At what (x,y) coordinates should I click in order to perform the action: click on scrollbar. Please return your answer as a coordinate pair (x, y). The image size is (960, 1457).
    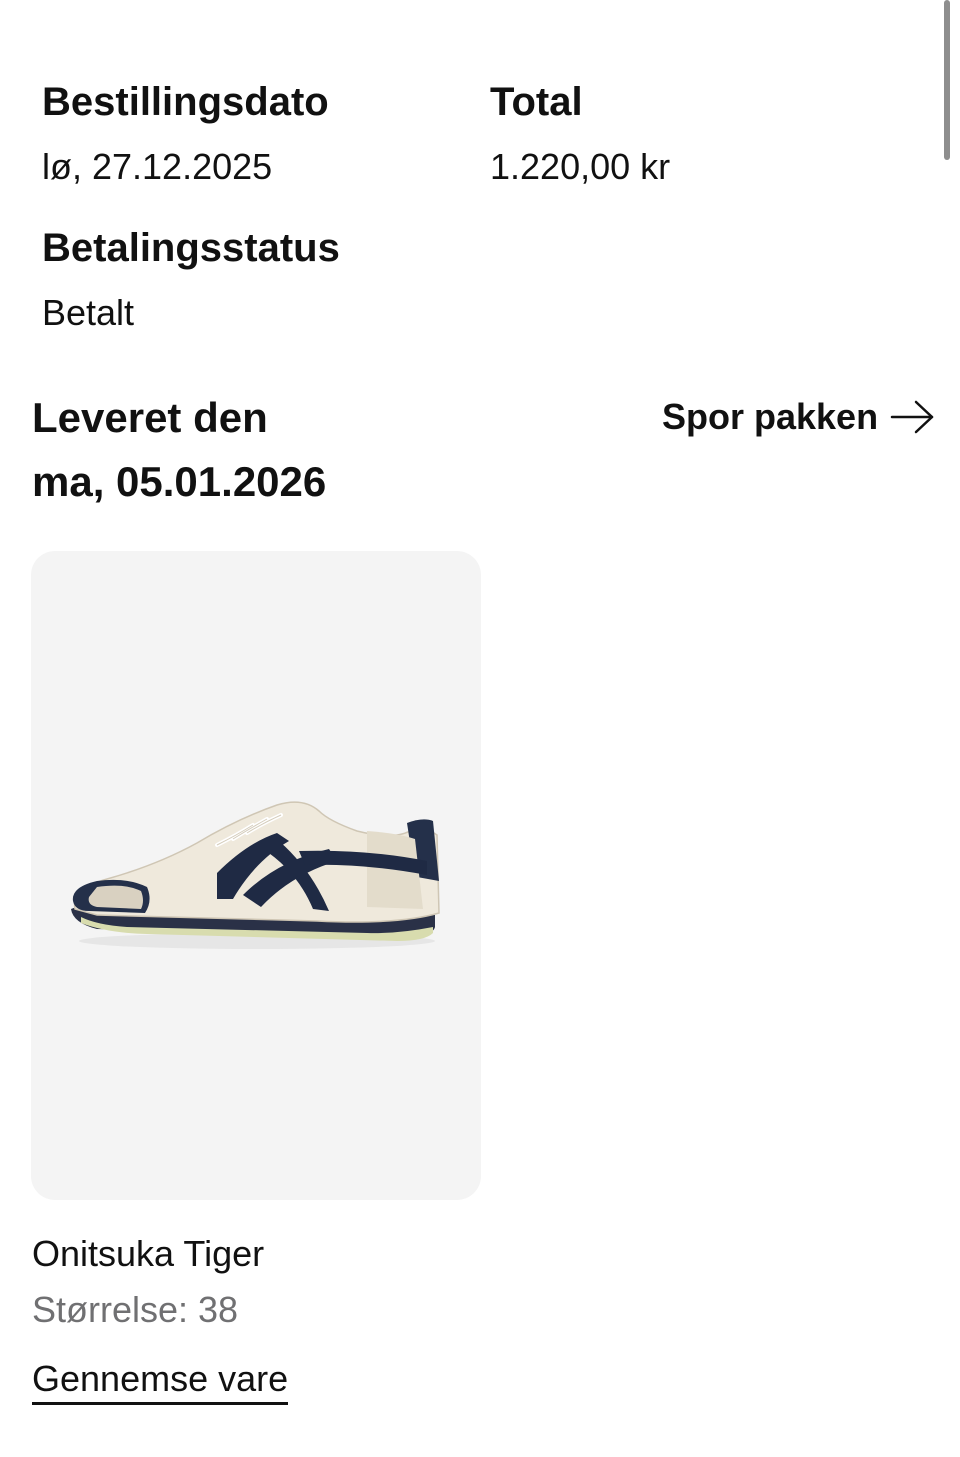
    Looking at the image, I should click on (947, 80).